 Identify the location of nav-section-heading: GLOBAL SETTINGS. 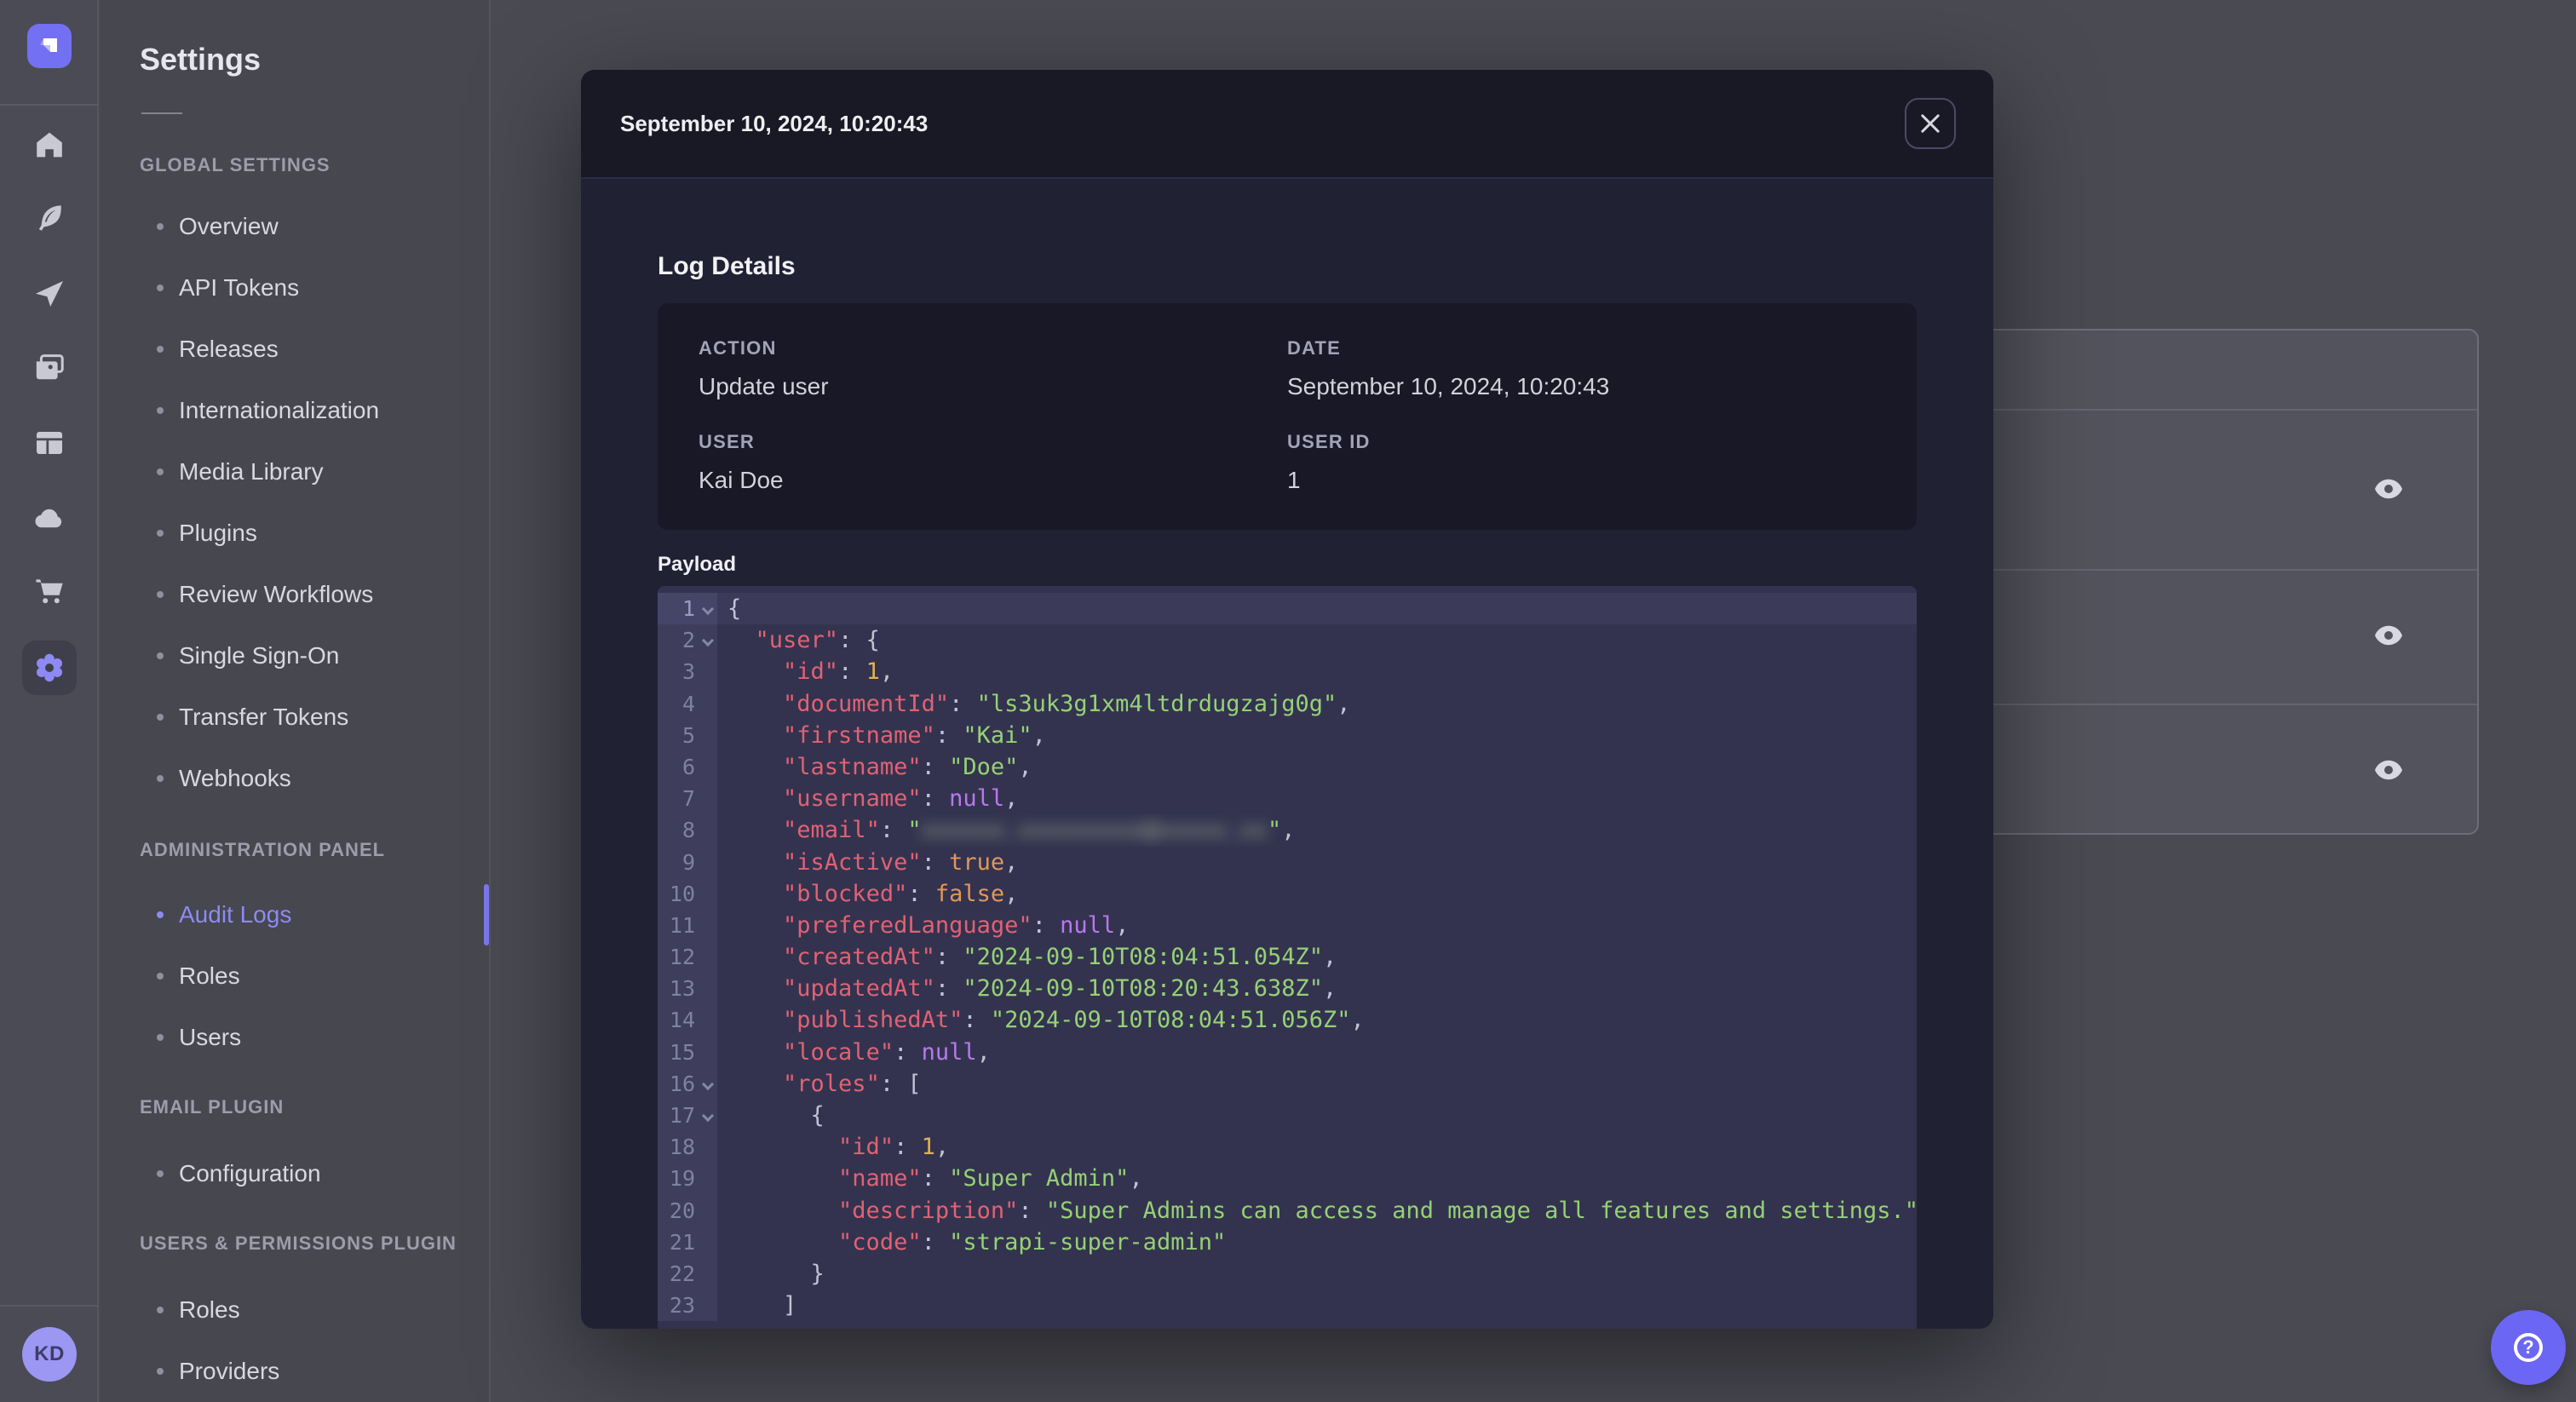
(235, 164).